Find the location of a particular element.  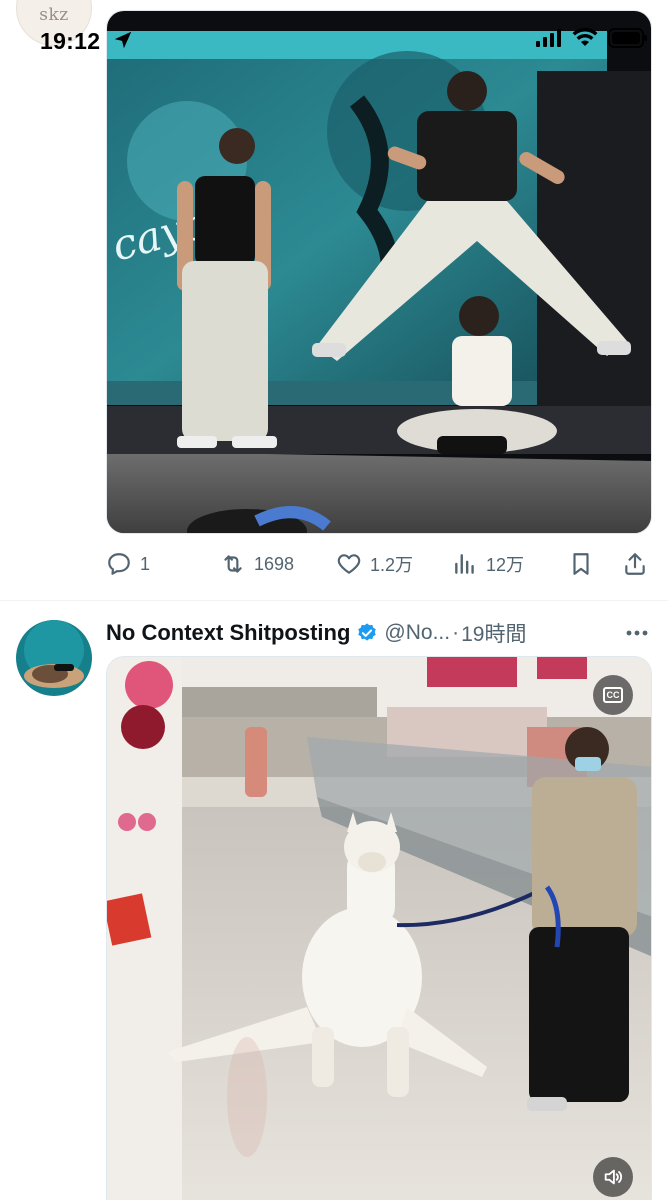

retweet-button: 1698 is located at coordinates (257, 564).